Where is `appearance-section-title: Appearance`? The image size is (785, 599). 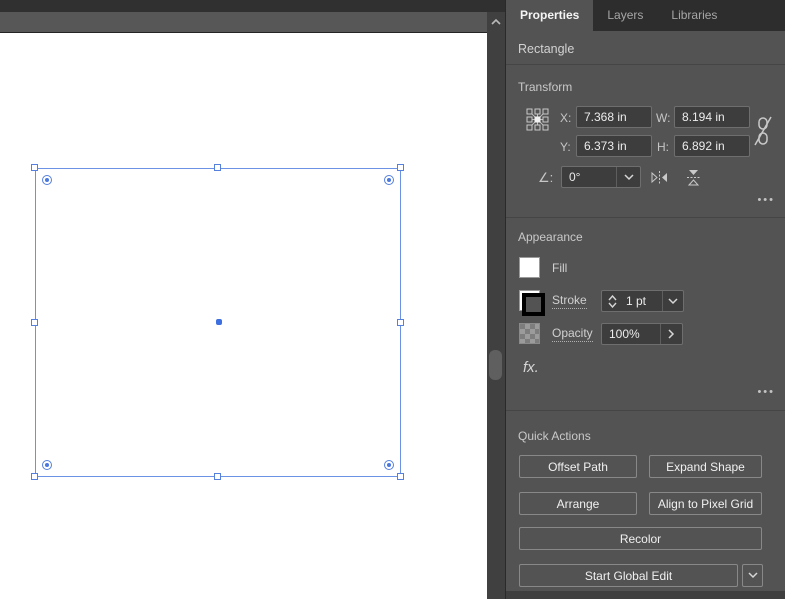 appearance-section-title: Appearance is located at coordinates (550, 237).